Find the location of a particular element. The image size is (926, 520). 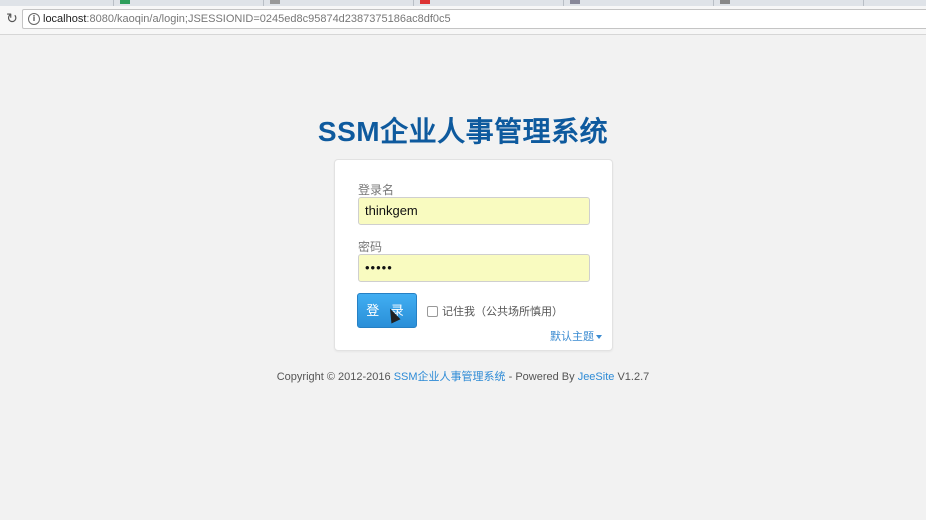

theme-dropdown: 默认主题 is located at coordinates (576, 336).